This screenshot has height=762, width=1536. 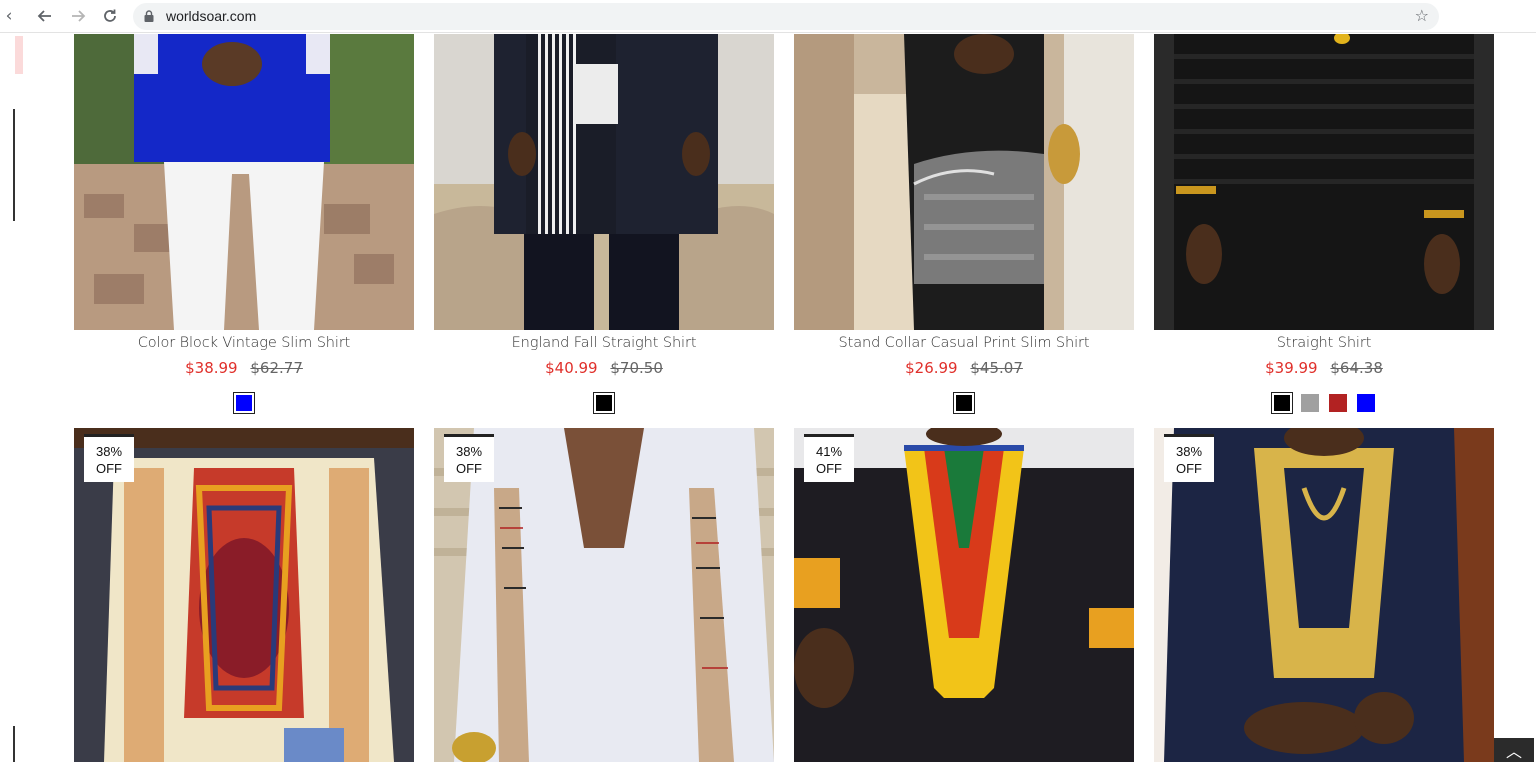 What do you see at coordinates (211, 16) in the screenshot?
I see `url-text: worldsoar.com` at bounding box center [211, 16].